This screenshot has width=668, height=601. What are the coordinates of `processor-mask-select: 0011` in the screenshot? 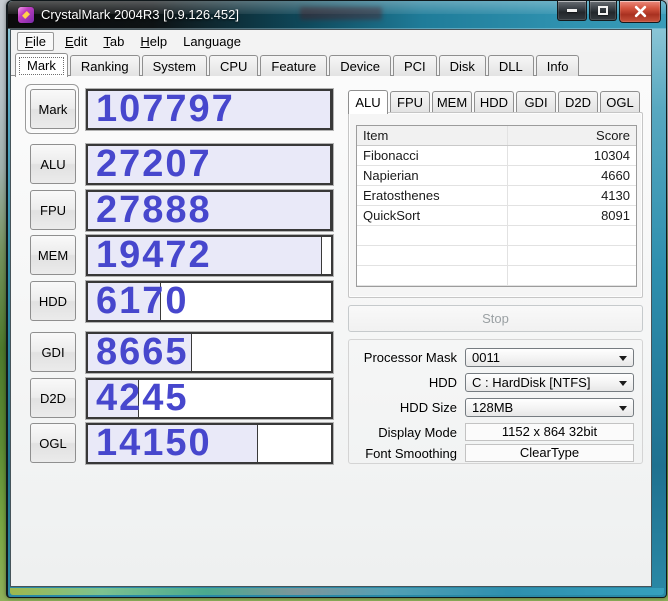 It's located at (549, 357).